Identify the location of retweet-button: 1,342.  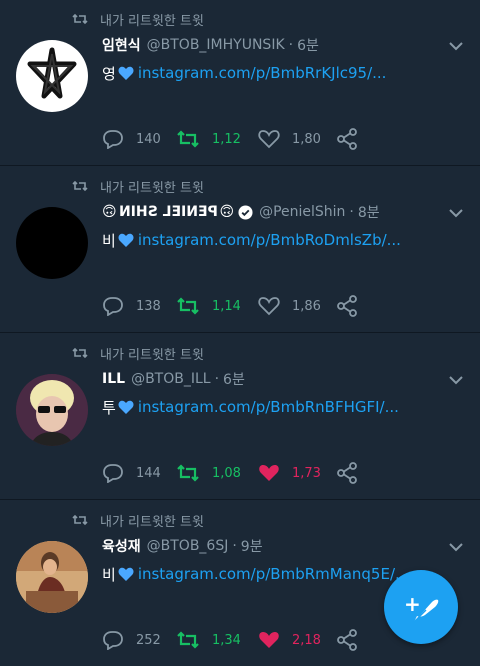
(208, 640).